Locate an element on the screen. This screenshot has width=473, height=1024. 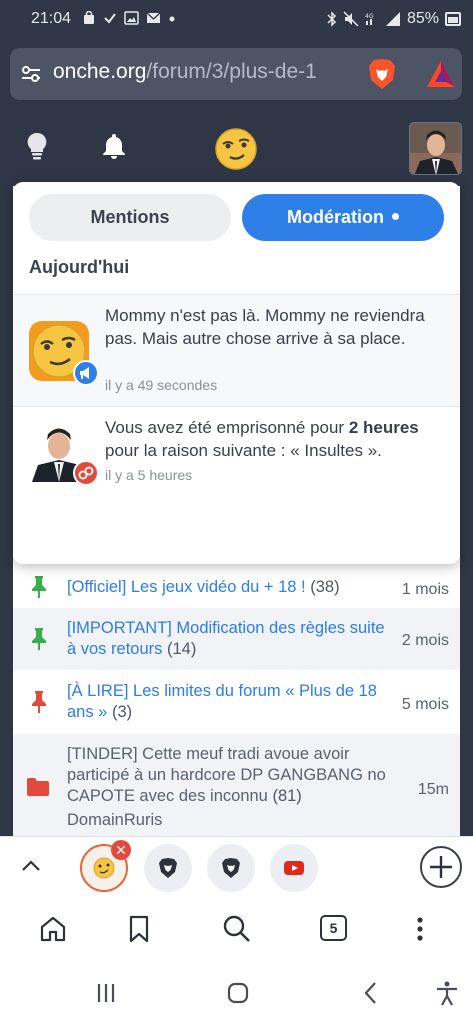
lightbulb-icon is located at coordinates (37, 146).